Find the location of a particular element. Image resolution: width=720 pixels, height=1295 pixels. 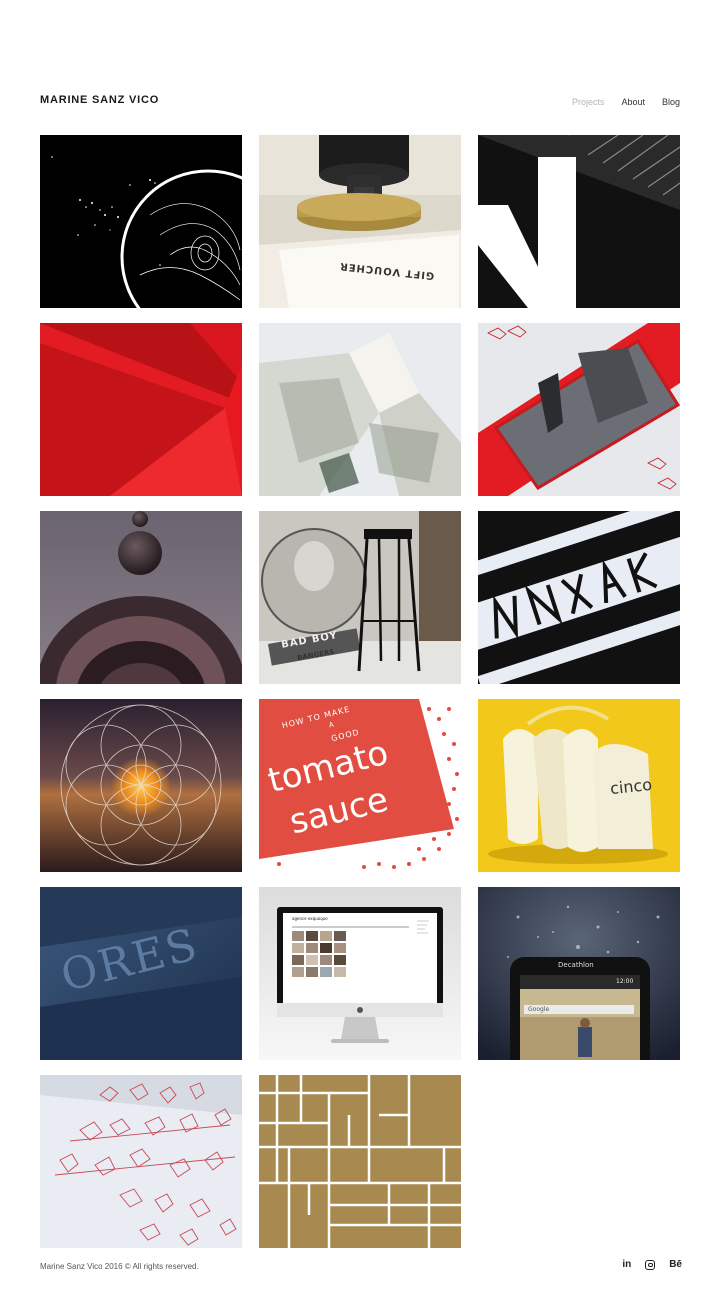

monitor-site-title: agence exquoque is located at coordinates (310, 918).